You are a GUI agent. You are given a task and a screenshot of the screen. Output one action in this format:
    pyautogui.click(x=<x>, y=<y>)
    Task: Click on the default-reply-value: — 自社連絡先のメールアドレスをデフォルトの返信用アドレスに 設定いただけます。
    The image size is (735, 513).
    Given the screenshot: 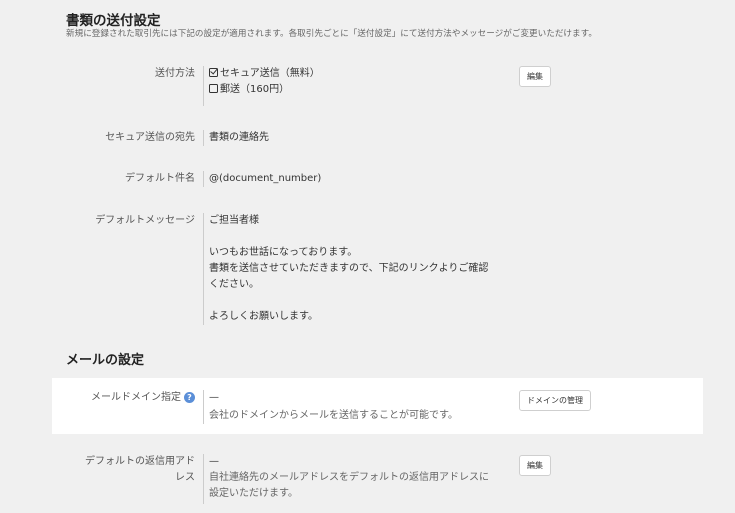 What is the action you would take?
    pyautogui.click(x=349, y=478)
    